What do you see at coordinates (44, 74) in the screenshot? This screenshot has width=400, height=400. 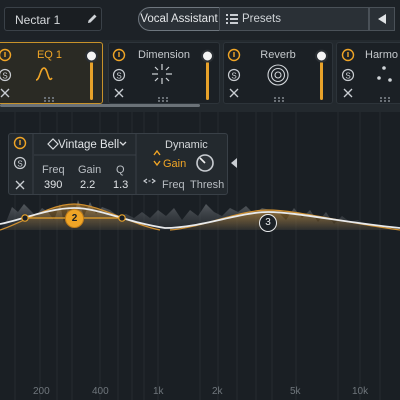 I see `eq-curve-icon` at bounding box center [44, 74].